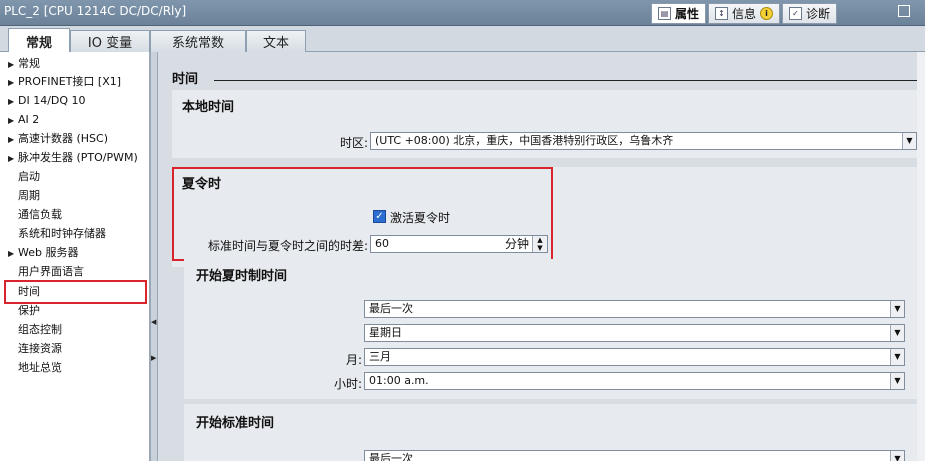  Describe the element at coordinates (391, 456) in the screenshot. I see `std-start-week-value: 最后一次` at that location.